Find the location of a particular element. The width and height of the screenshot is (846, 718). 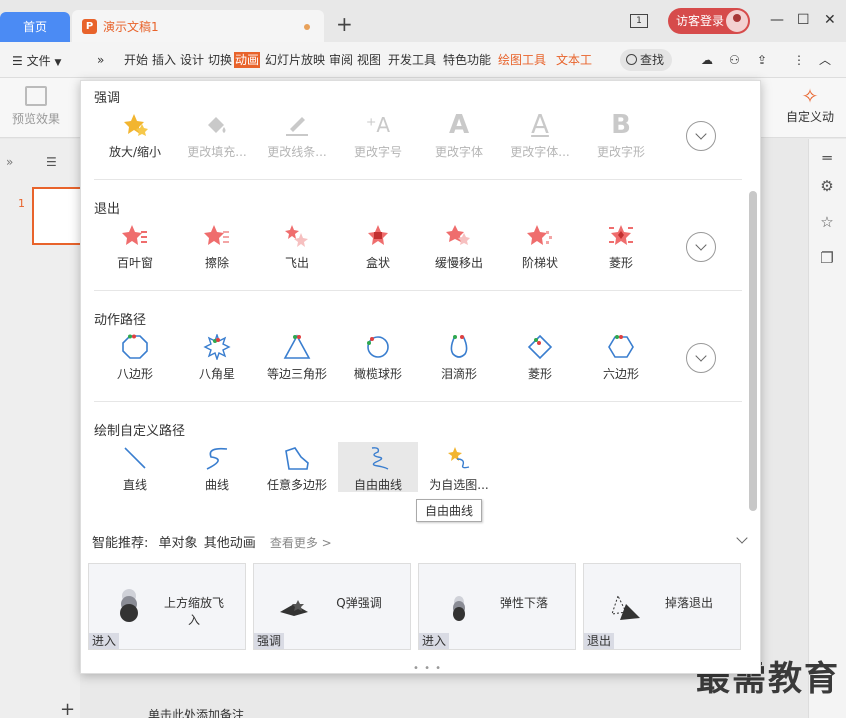

path-diamond: 菱形 is located at coordinates (540, 357).